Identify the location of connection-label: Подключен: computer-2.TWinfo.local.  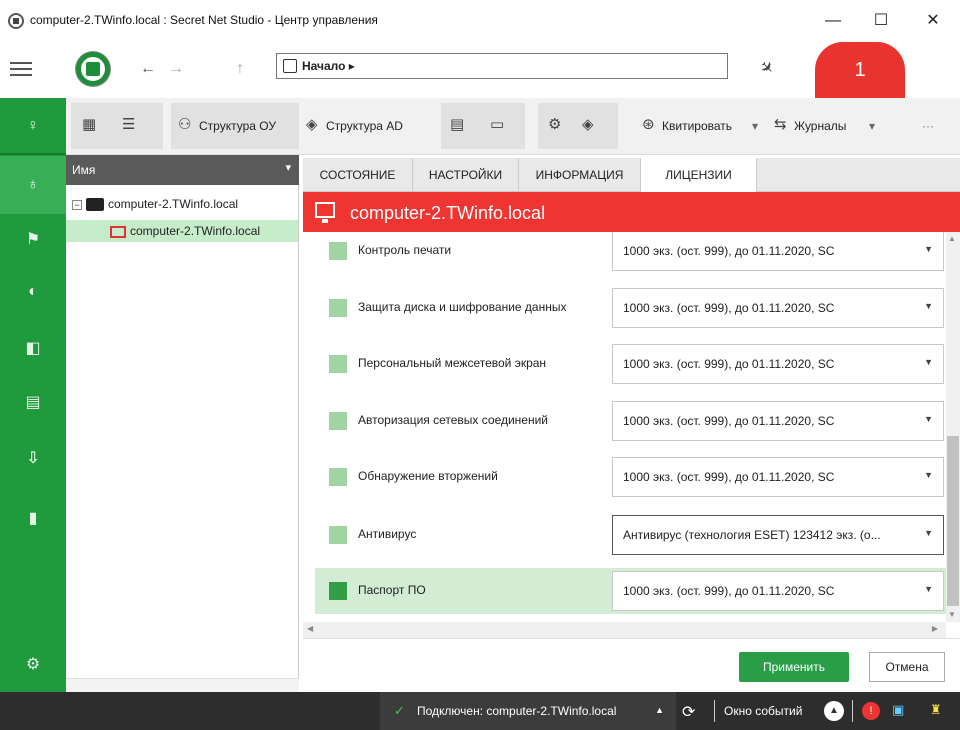
(517, 711).